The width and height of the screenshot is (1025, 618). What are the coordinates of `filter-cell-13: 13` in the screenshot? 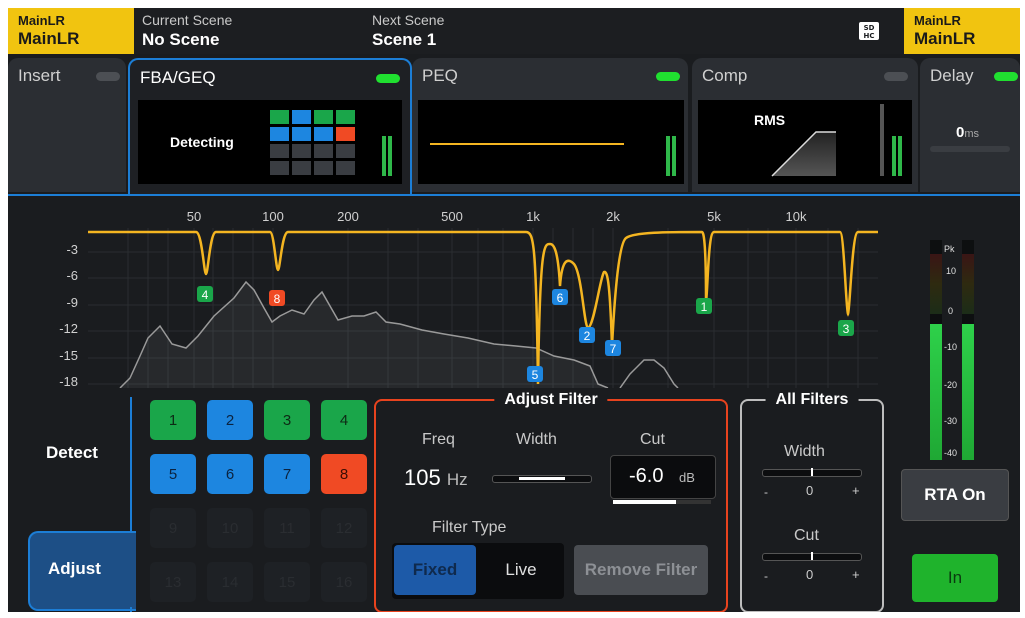 It's located at (173, 582).